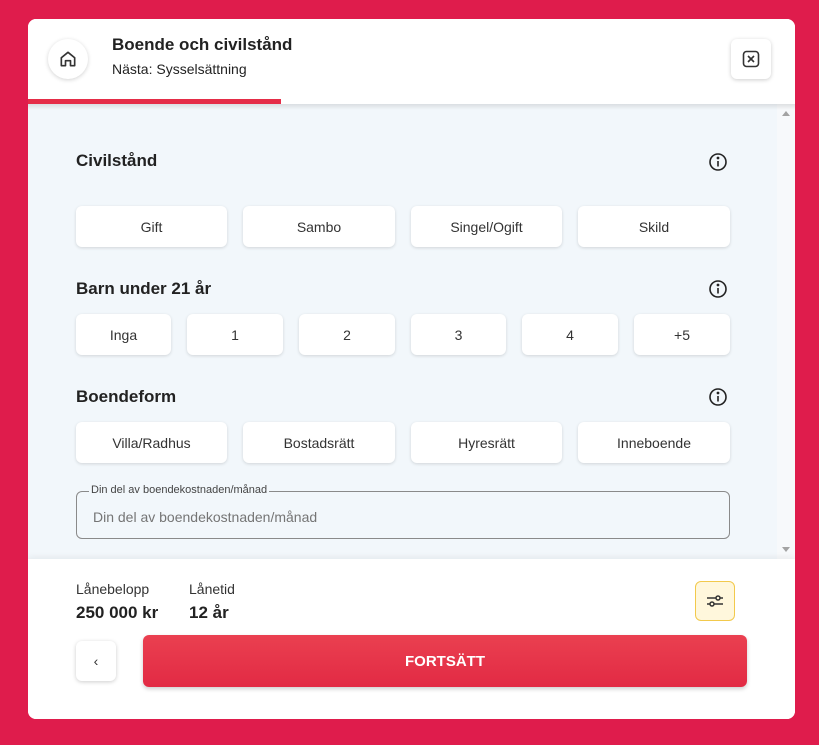 The image size is (819, 745). Describe the element at coordinates (117, 160) in the screenshot. I see `civilstand-heading: Civilstånd` at that location.